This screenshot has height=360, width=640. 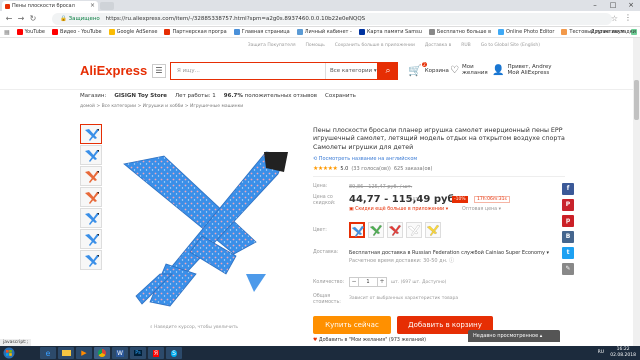 I want to click on top-nav-link: Доставка в, so click(x=438, y=45).